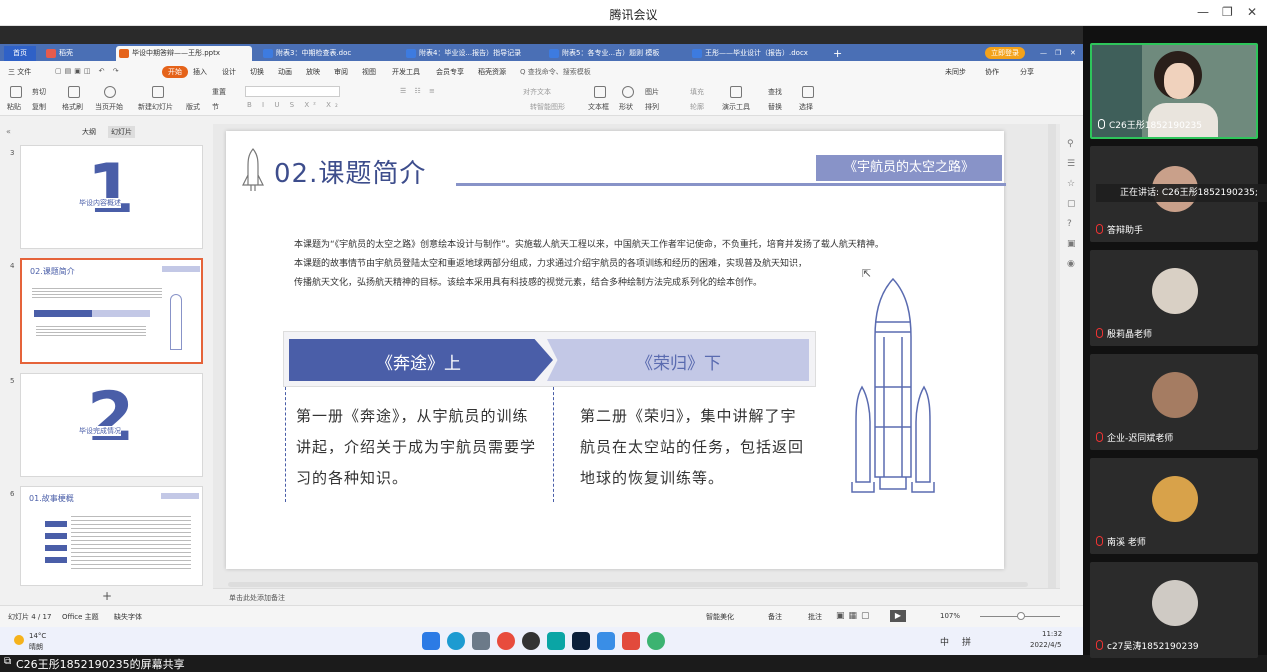  I want to click on participant-tile: c27吴涛1852190239, so click(1174, 610).